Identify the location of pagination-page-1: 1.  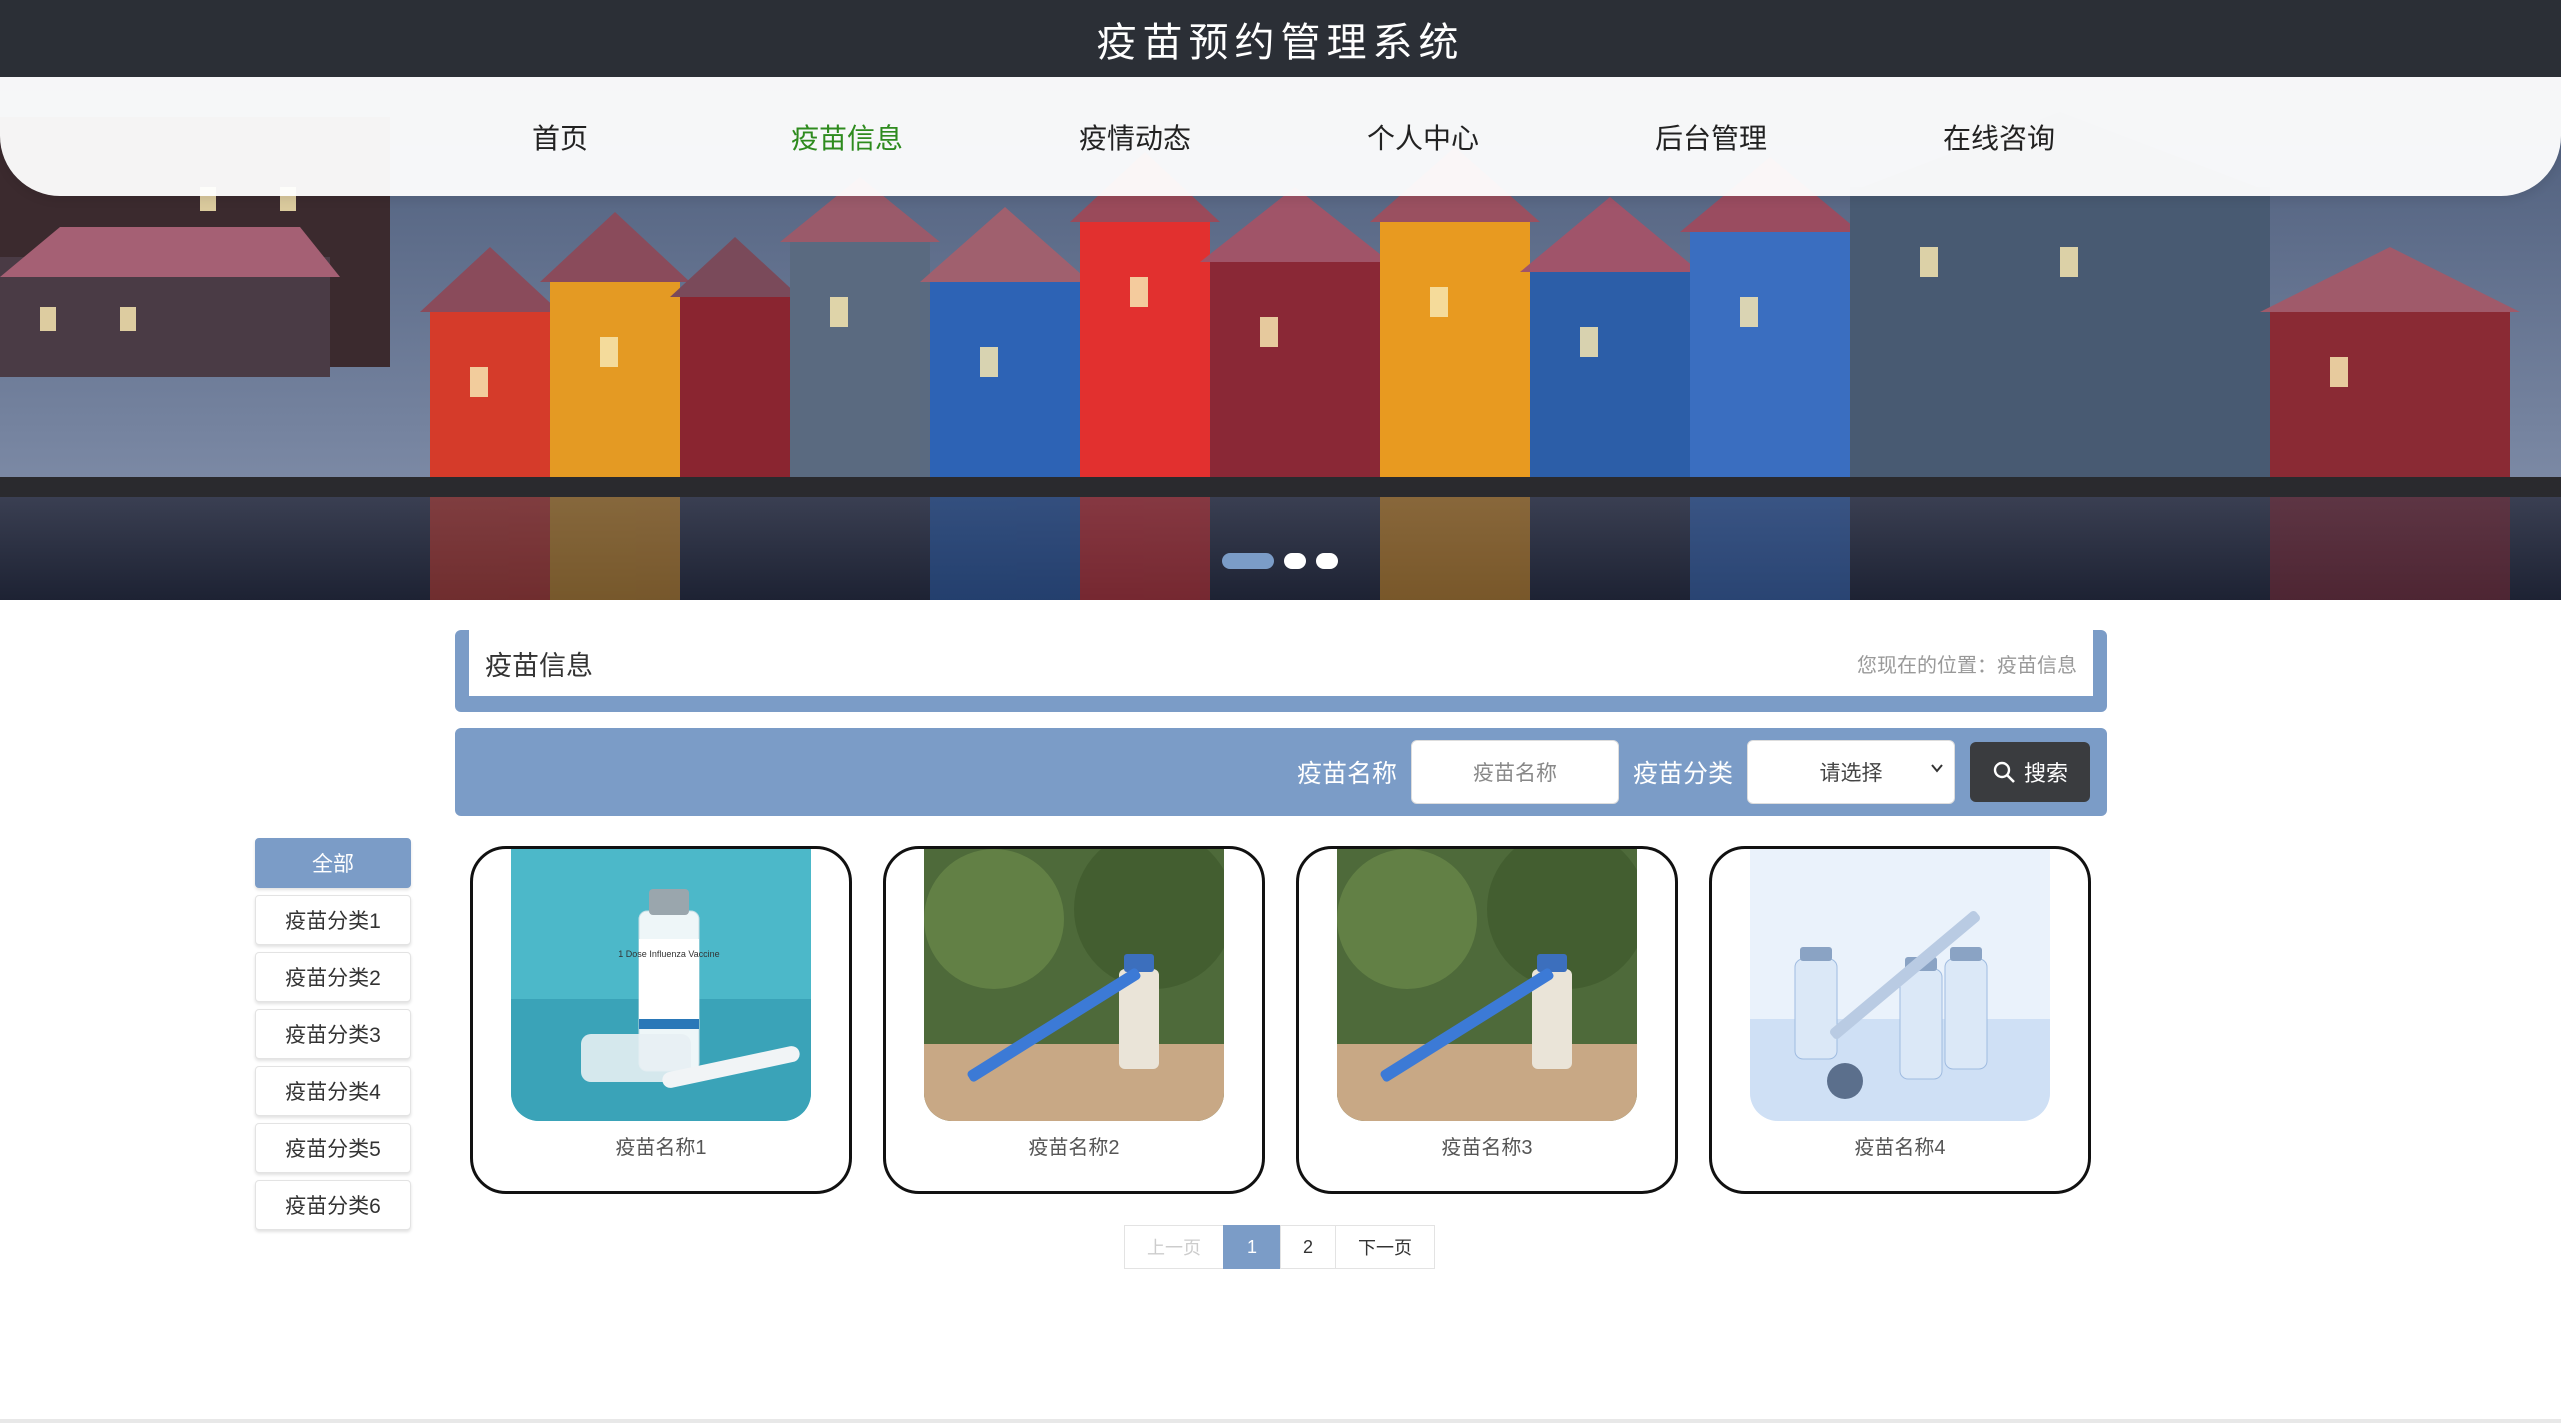
(1252, 1247).